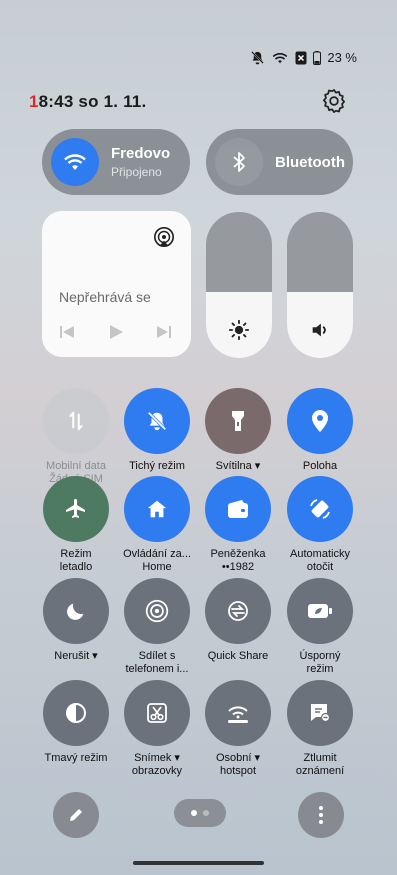 The image size is (397, 875). Describe the element at coordinates (317, 57) in the screenshot. I see `battery-icon` at that location.